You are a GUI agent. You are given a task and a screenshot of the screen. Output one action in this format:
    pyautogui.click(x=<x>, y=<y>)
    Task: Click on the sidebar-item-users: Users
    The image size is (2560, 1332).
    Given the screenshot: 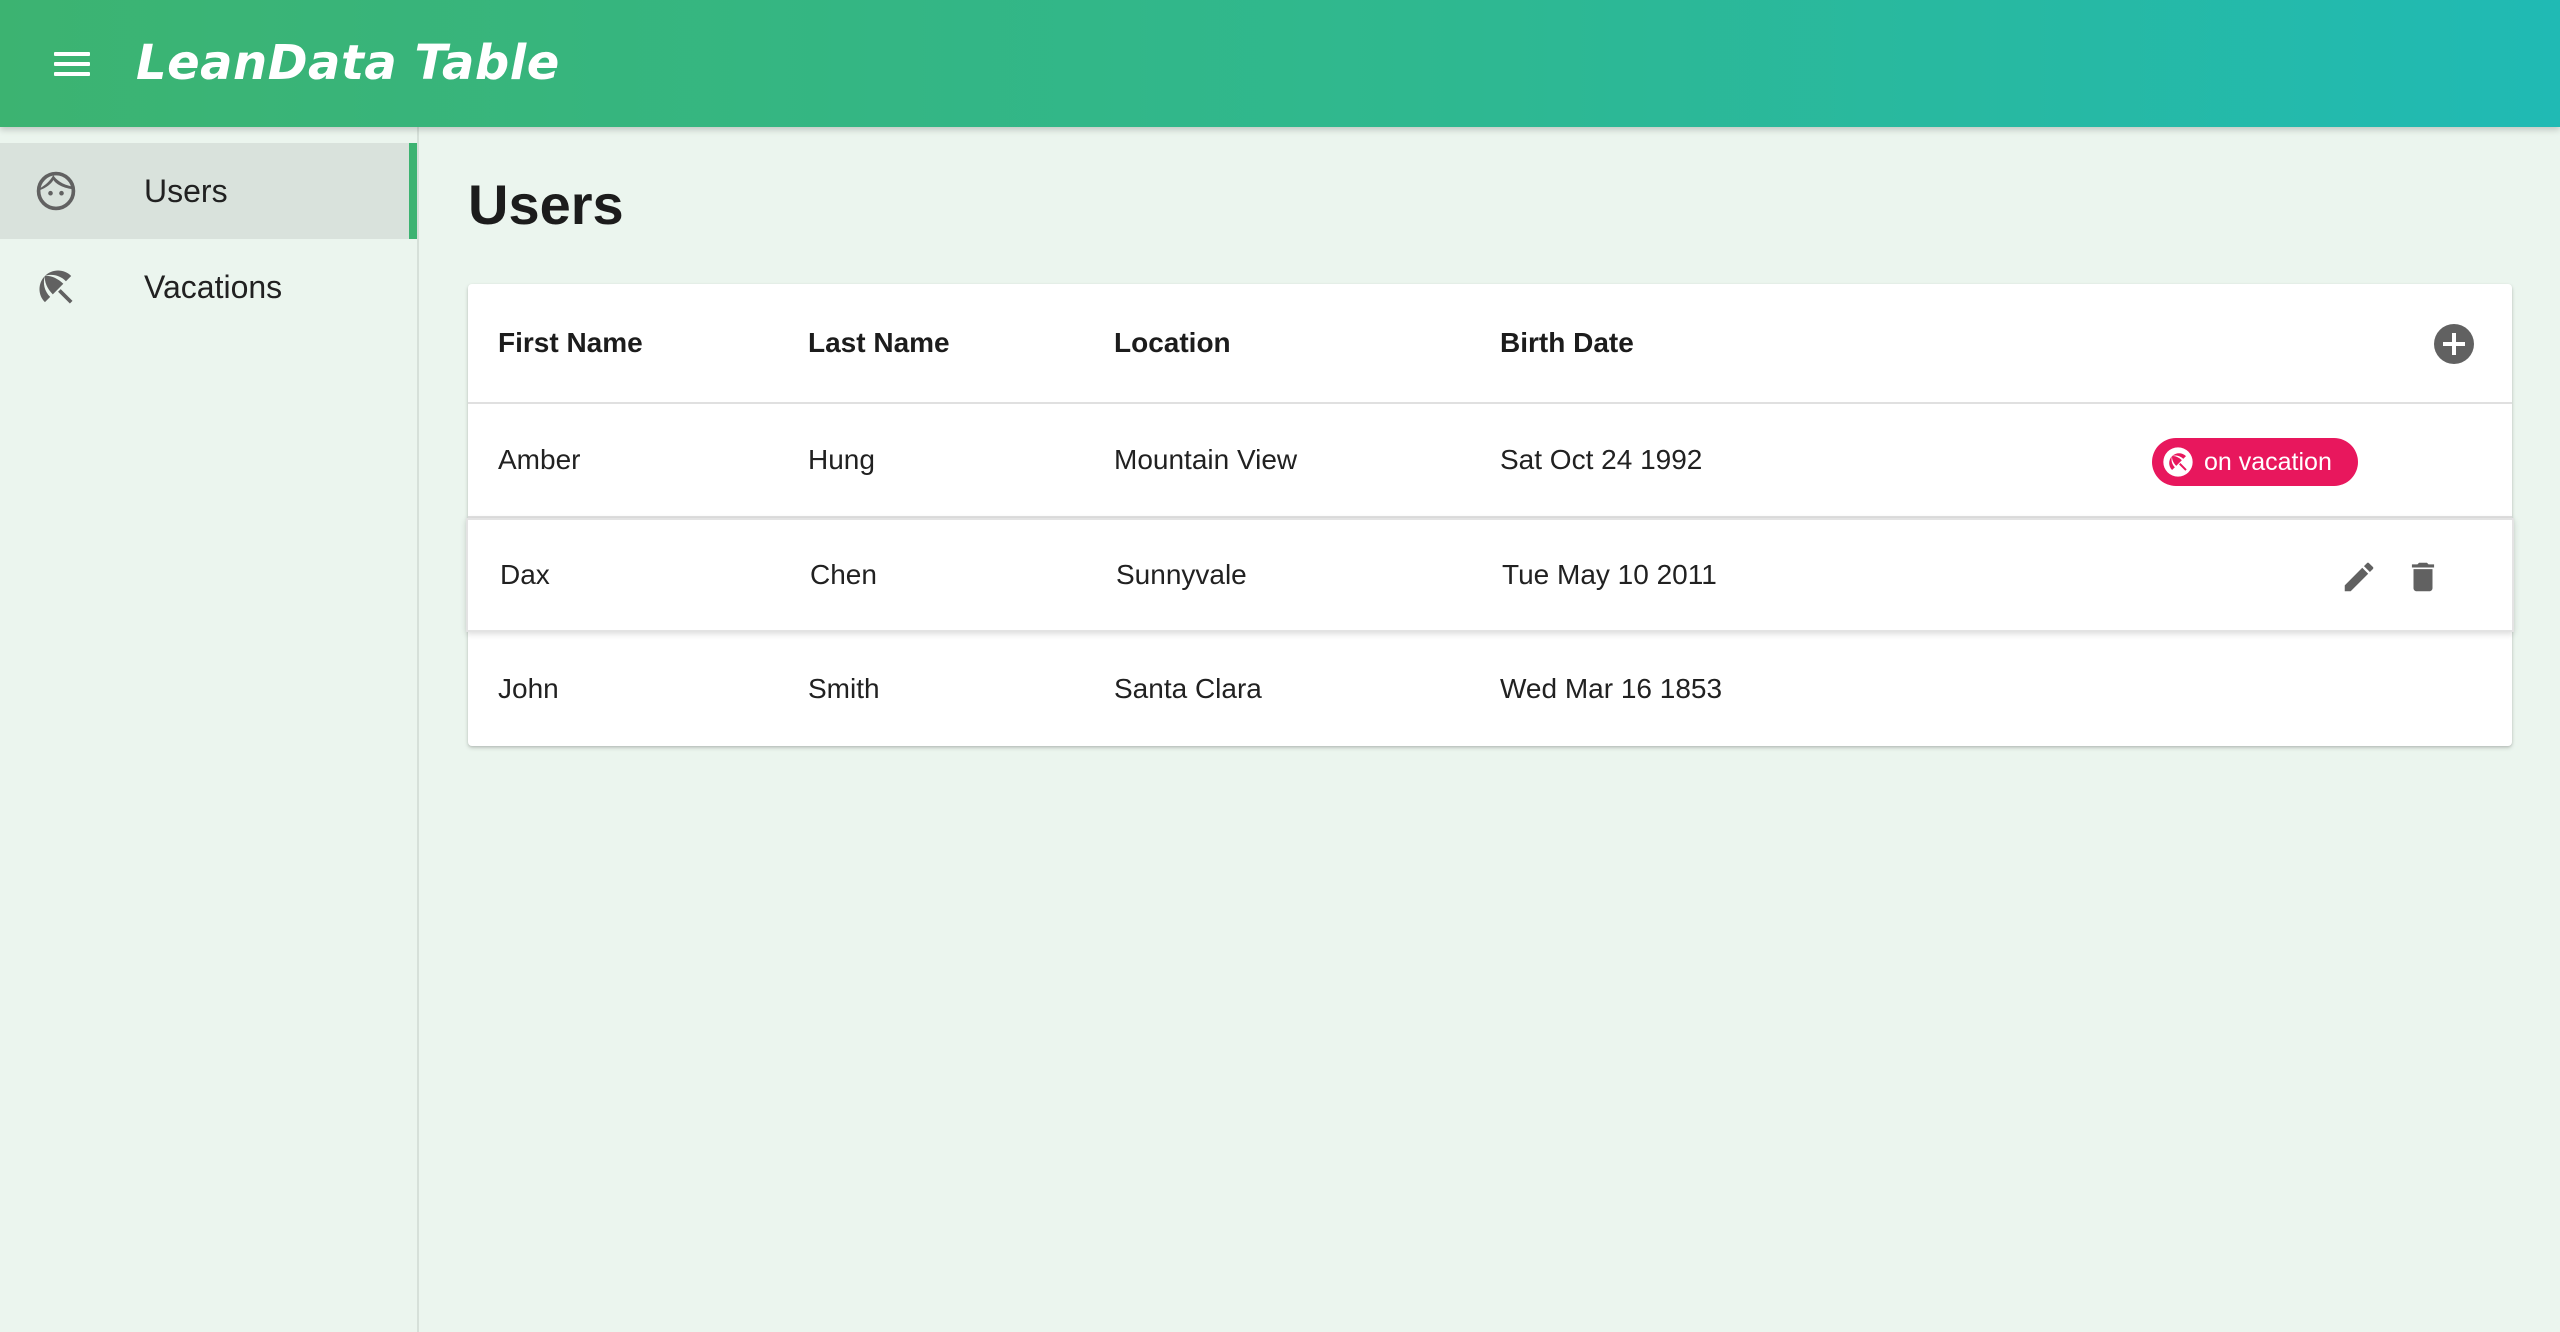 What is the action you would take?
    pyautogui.click(x=208, y=191)
    